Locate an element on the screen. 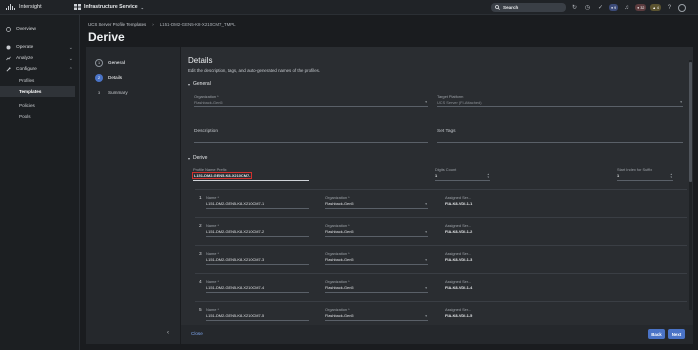 This screenshot has width=698, height=350. details-title: Details is located at coordinates (200, 60).